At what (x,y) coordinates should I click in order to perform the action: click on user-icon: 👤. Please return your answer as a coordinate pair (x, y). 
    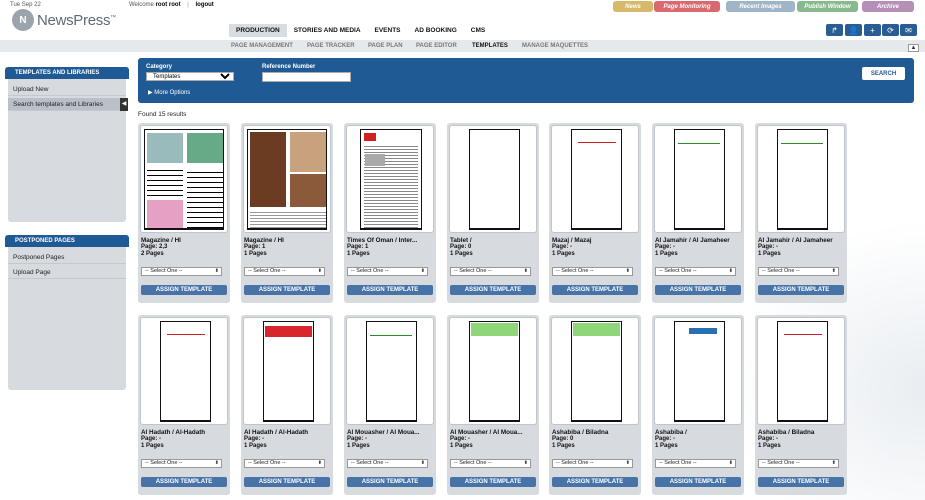
    Looking at the image, I should click on (853, 30).